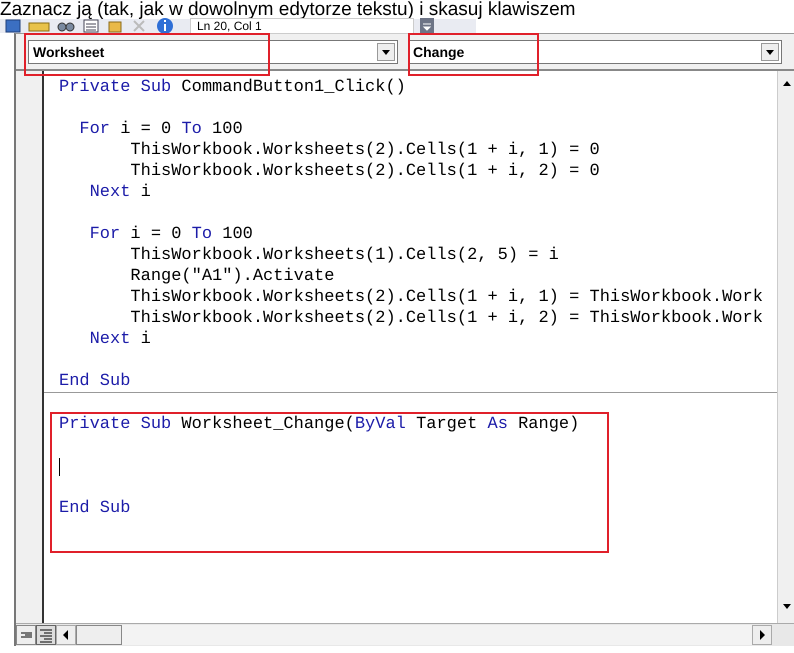 Image resolution: width=794 pixels, height=653 pixels. What do you see at coordinates (785, 347) in the screenshot?
I see `vertical-scrollbar` at bounding box center [785, 347].